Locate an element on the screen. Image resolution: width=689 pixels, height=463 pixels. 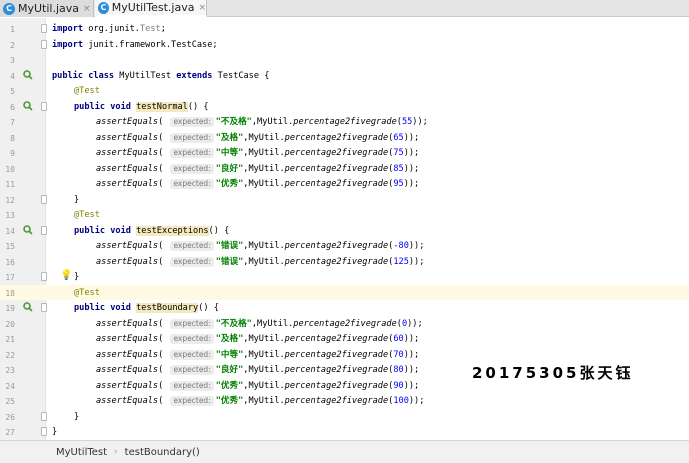
tab-myutil-java: C MyUtil.java × is located at coordinates (47, 8).